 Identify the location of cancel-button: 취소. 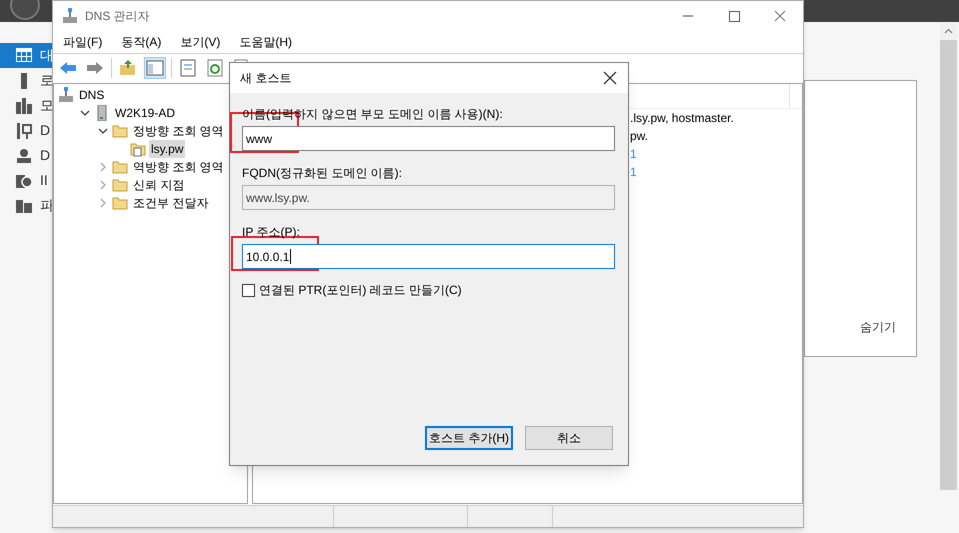
(569, 438).